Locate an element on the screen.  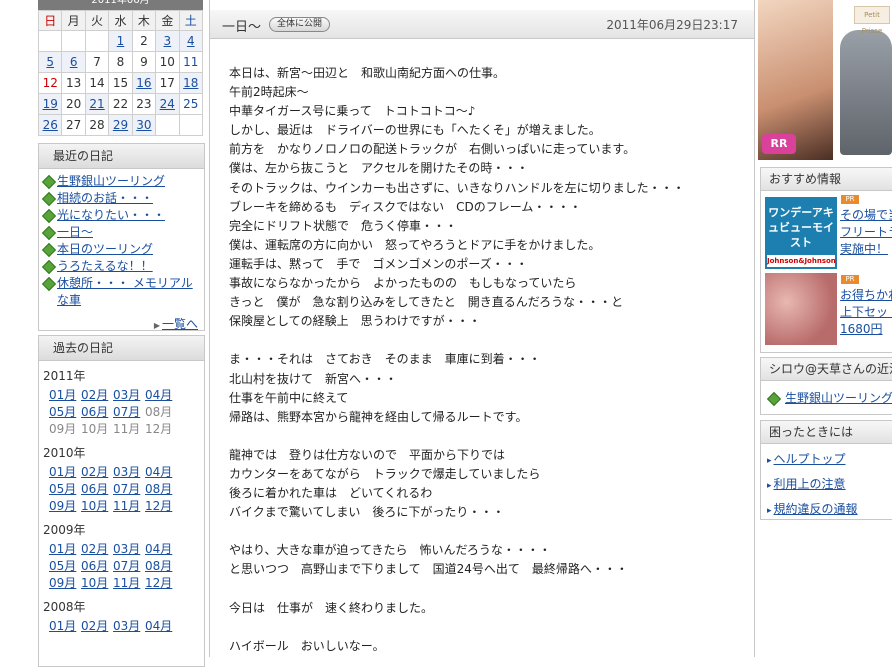
calendar-day: 1 is located at coordinates (120, 41).